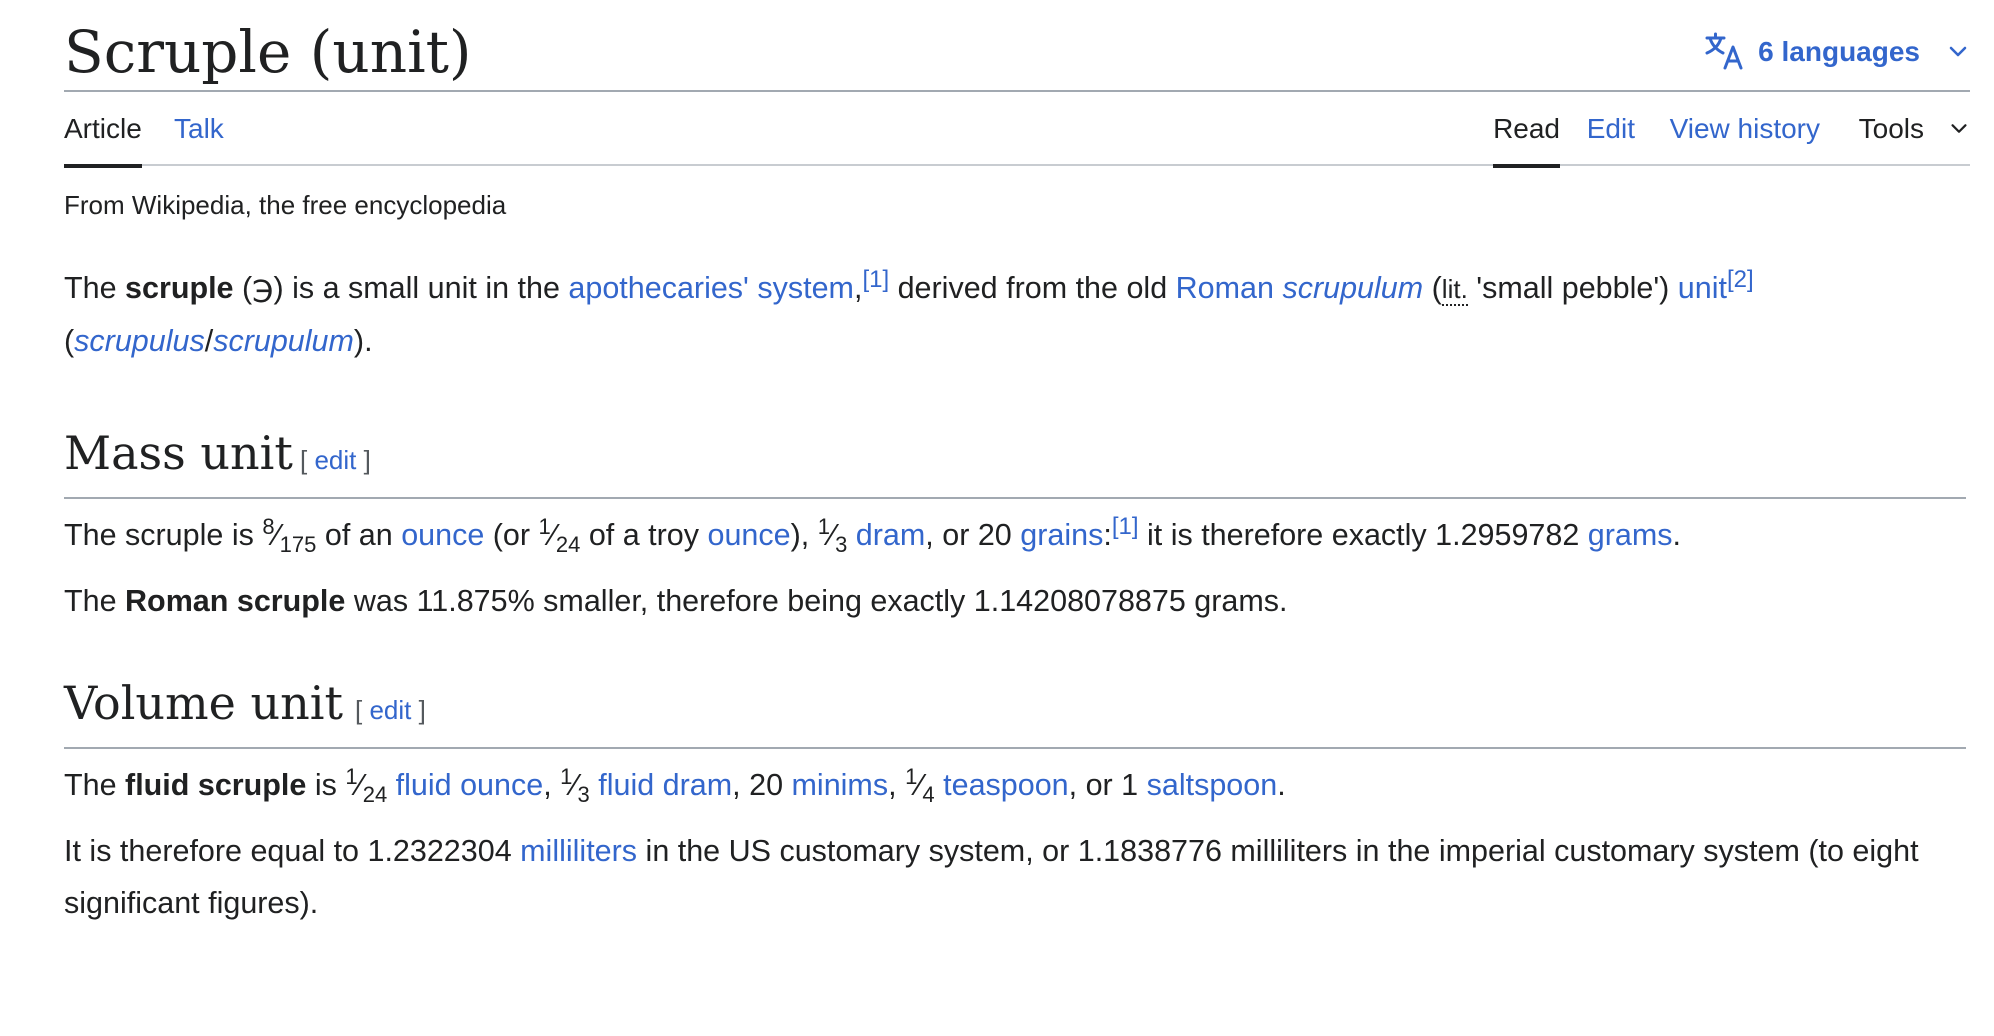 This screenshot has height=1036, width=1994. I want to click on edit-section-mass: [ edit ], so click(335, 460).